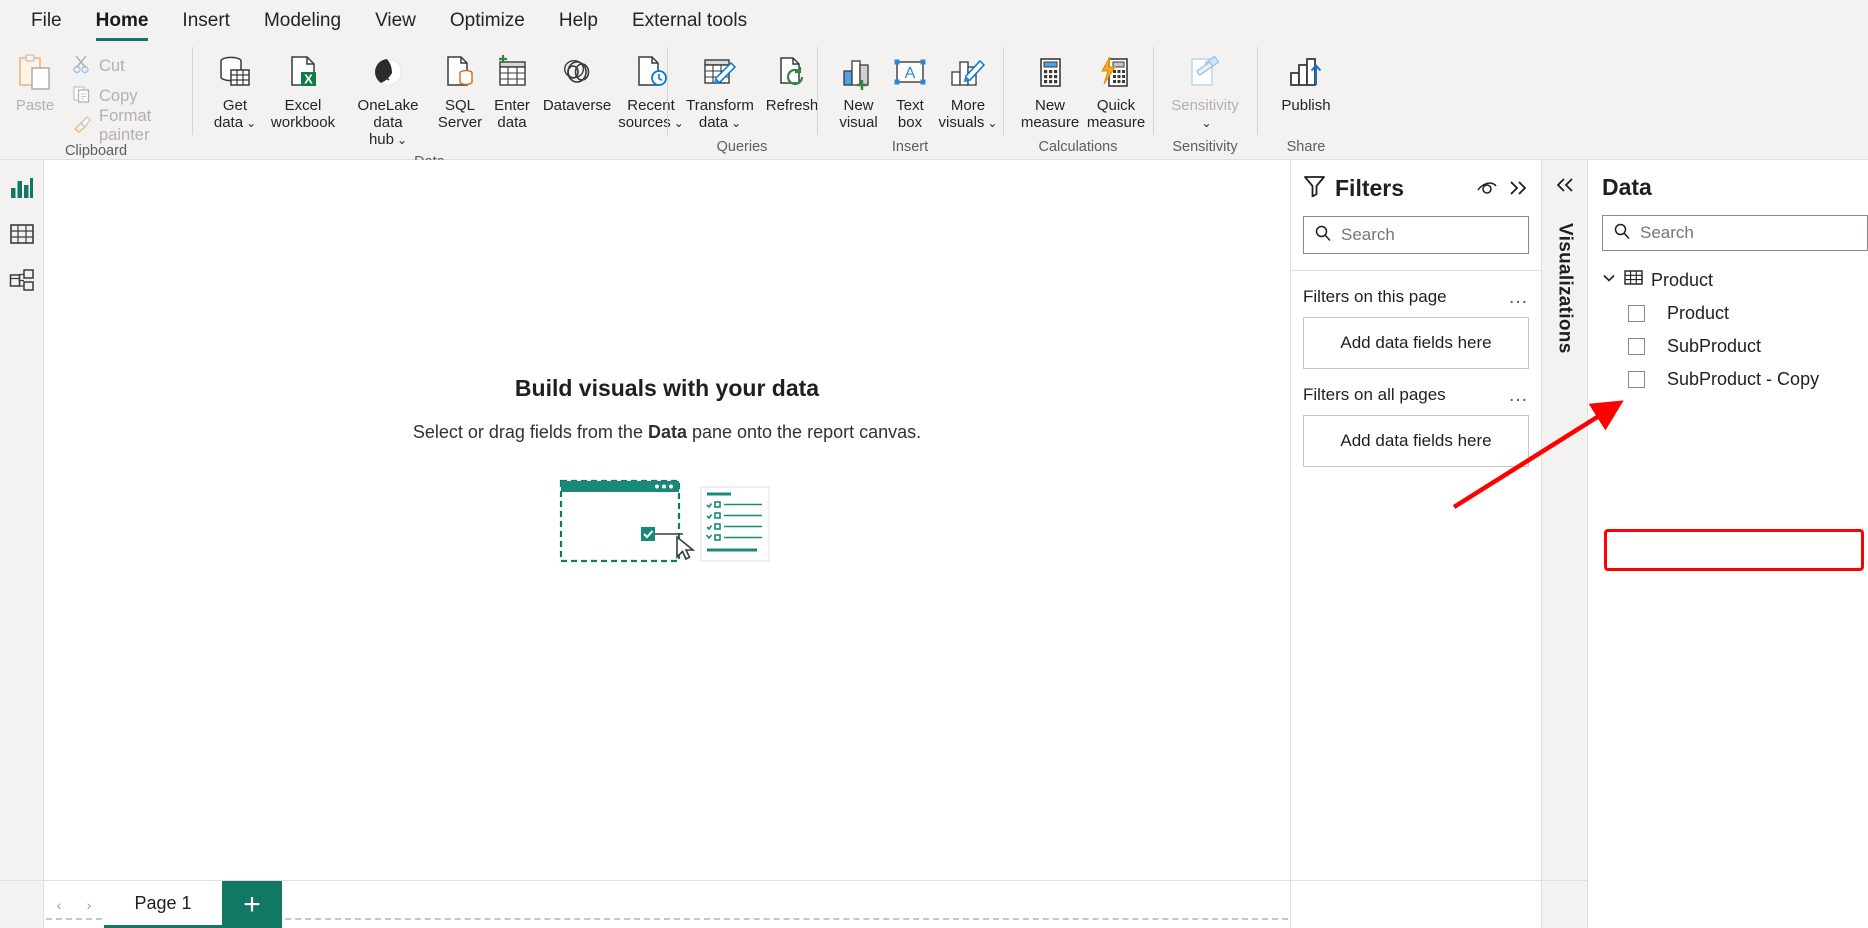 Image resolution: width=1868 pixels, height=928 pixels. Describe the element at coordinates (1743, 379) in the screenshot. I see `data-field-name: SubProduct - Copy` at that location.